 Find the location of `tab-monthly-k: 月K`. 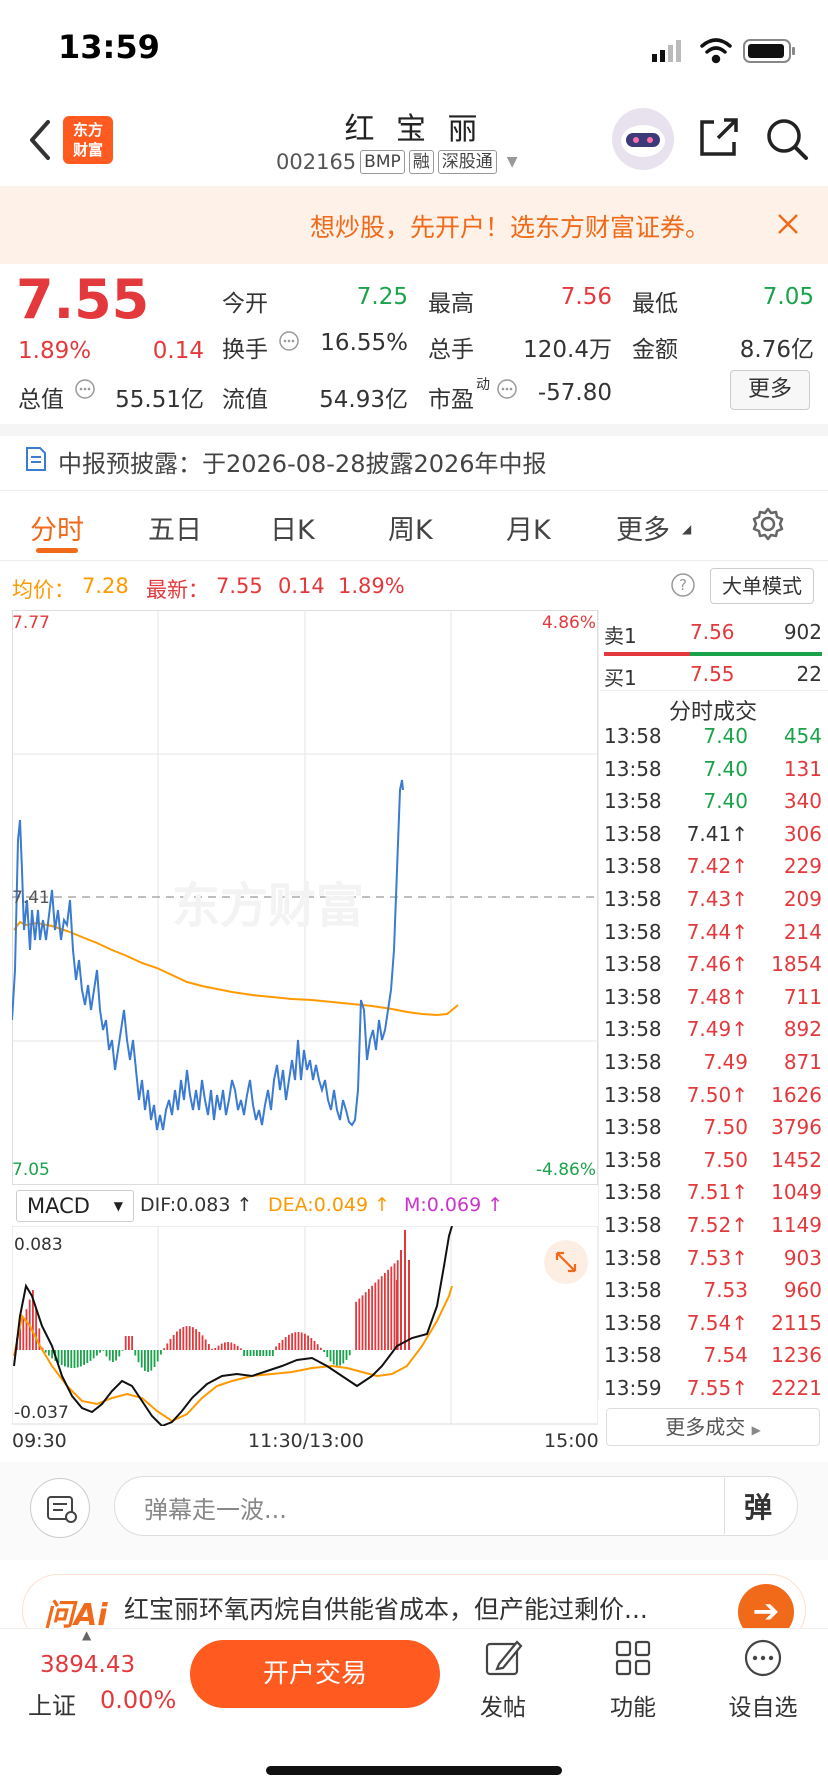

tab-monthly-k: 月K is located at coordinates (528, 527).